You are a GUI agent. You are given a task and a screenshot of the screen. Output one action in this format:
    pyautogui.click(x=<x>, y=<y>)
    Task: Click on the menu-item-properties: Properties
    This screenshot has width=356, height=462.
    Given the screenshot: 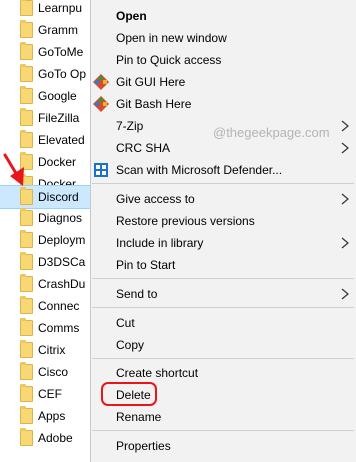 What is the action you would take?
    pyautogui.click(x=223, y=446)
    